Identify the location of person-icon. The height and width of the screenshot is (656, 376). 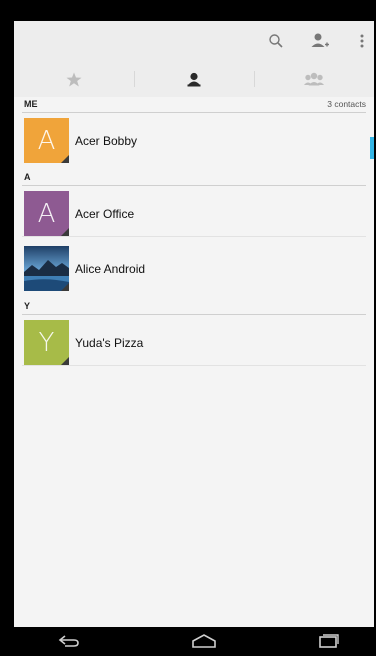
(194, 79).